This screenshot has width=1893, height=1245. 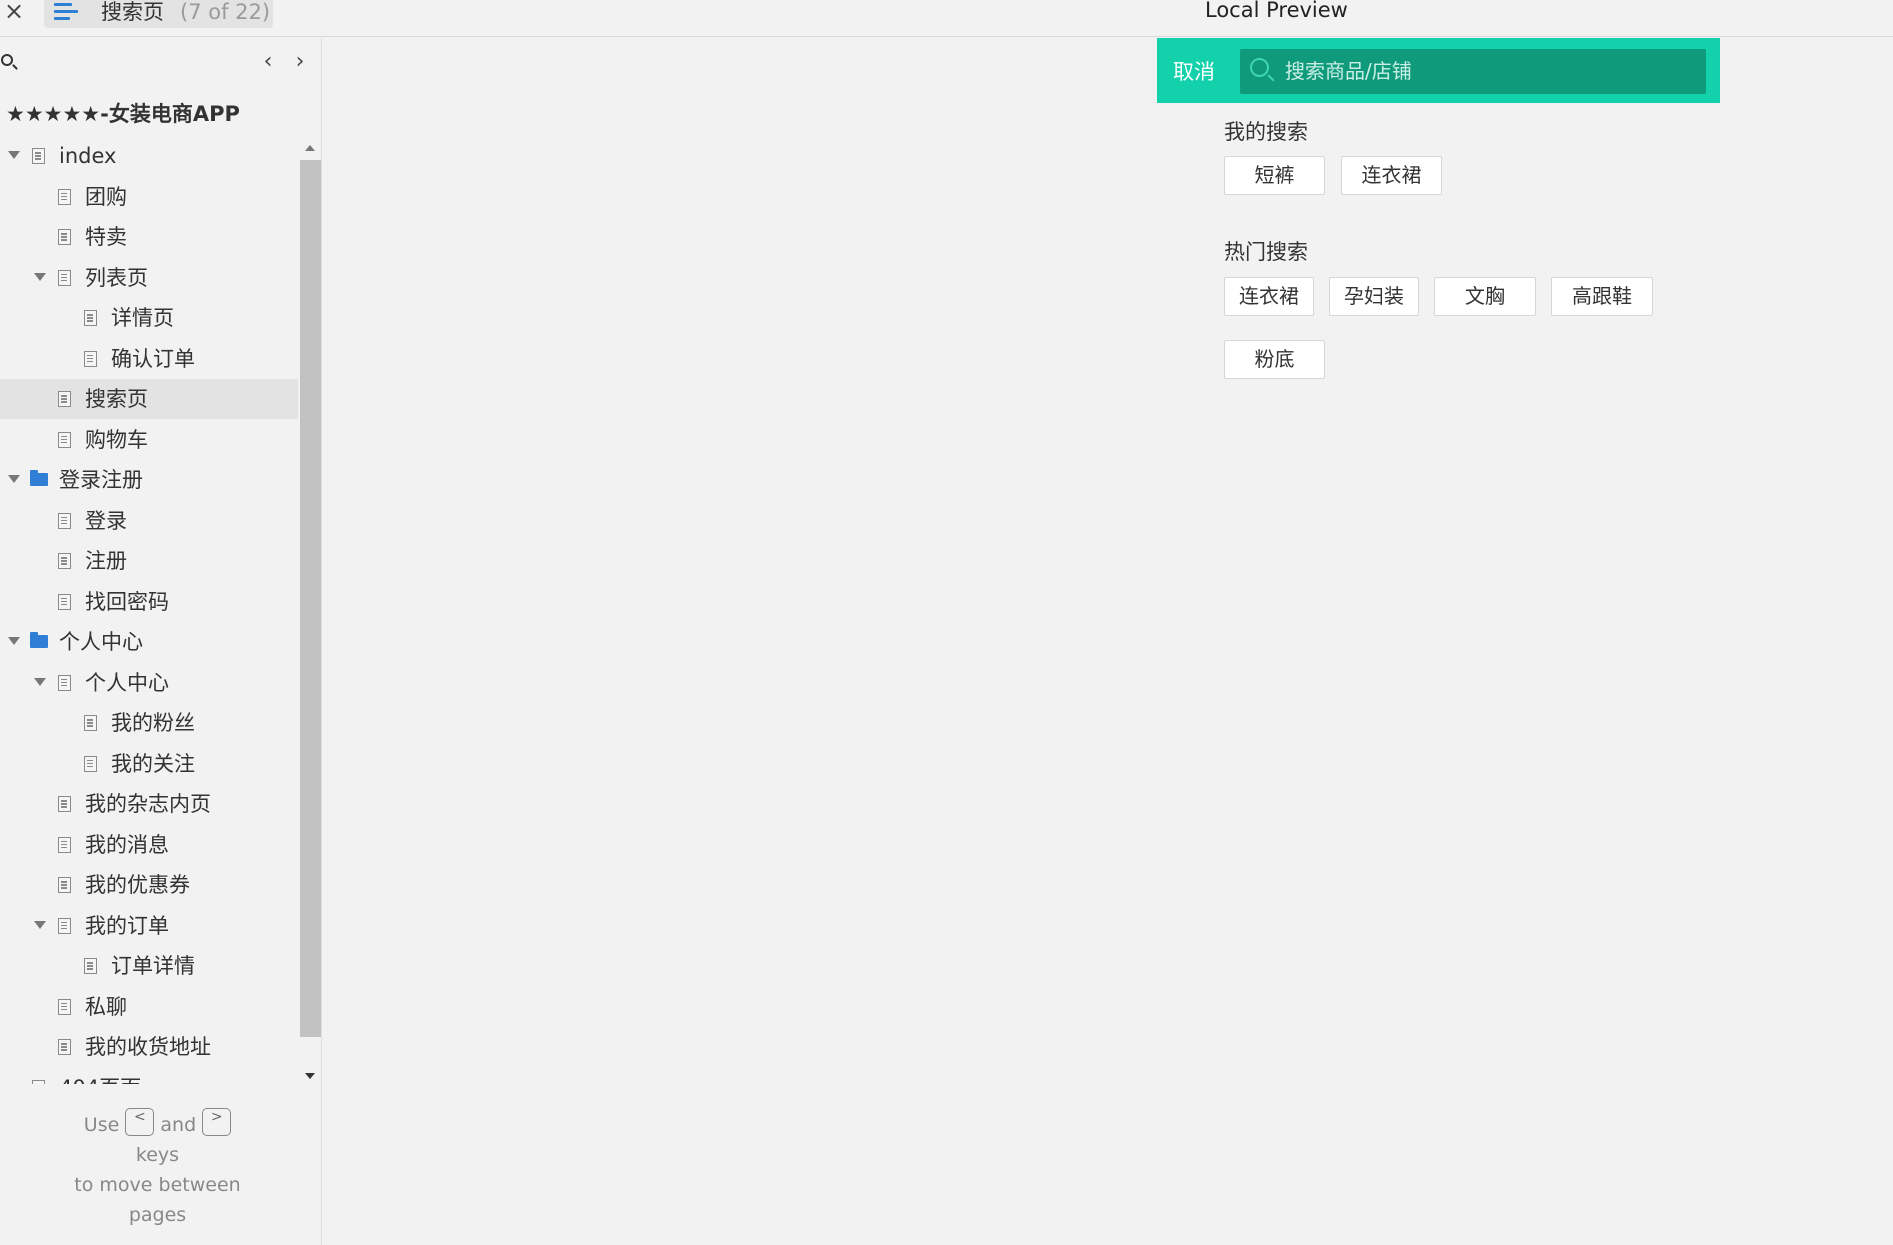 I want to click on page-selector: 搜索页 (7 of 22), so click(x=158, y=14).